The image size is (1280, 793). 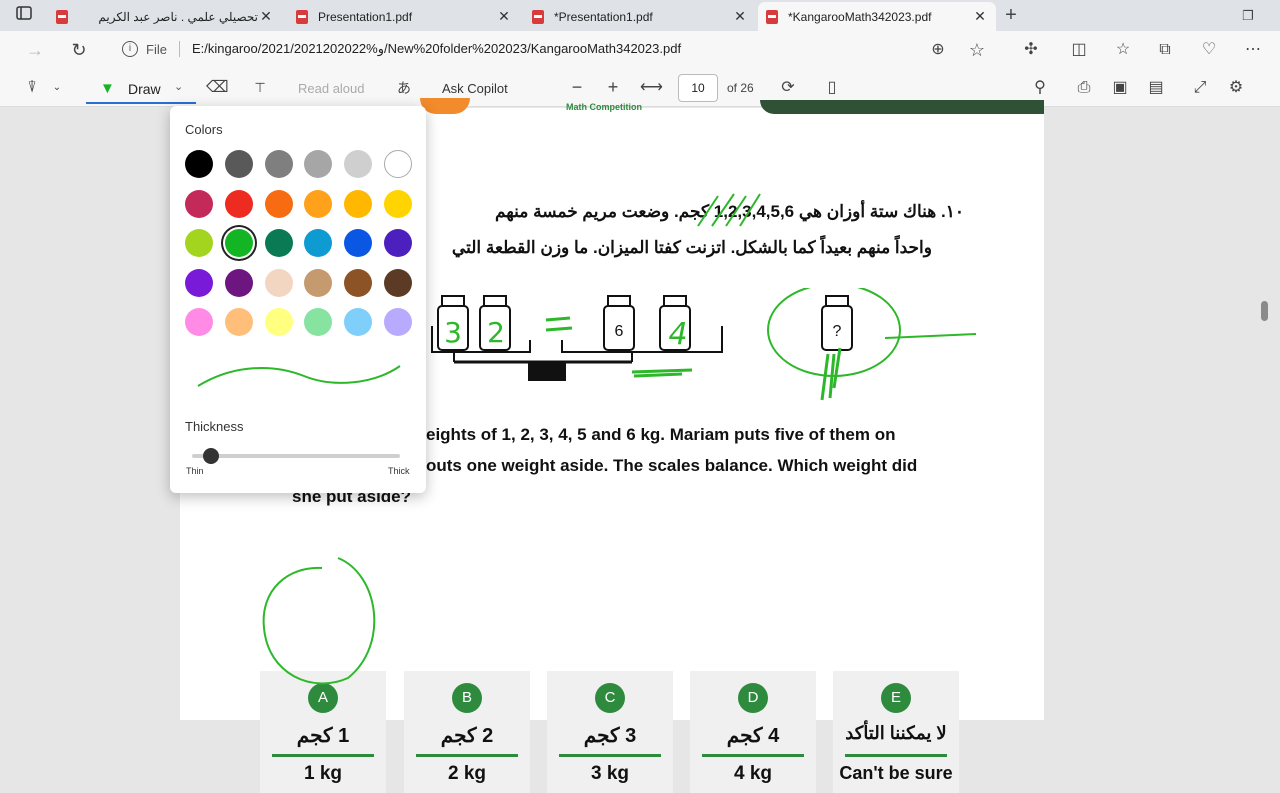 What do you see at coordinates (319, 621) in the screenshot?
I see `answer-circle-annotation` at bounding box center [319, 621].